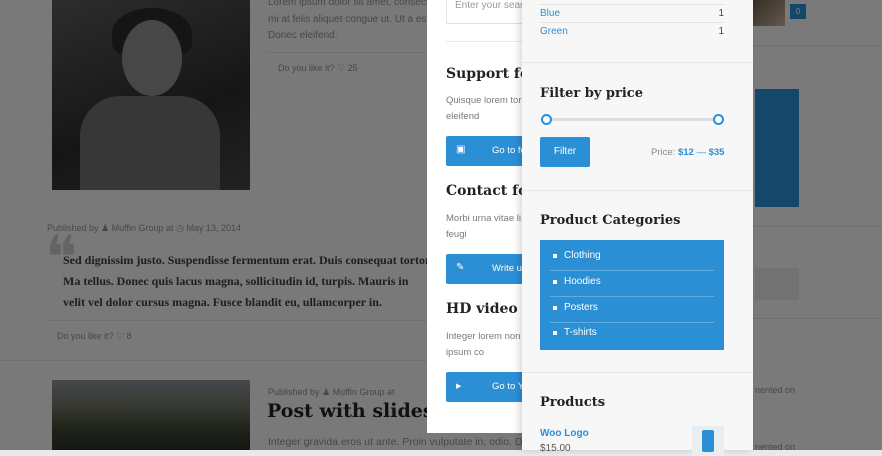 The image size is (882, 456). What do you see at coordinates (591, 93) in the screenshot?
I see `filter-by-price-title: Filter by price` at bounding box center [591, 93].